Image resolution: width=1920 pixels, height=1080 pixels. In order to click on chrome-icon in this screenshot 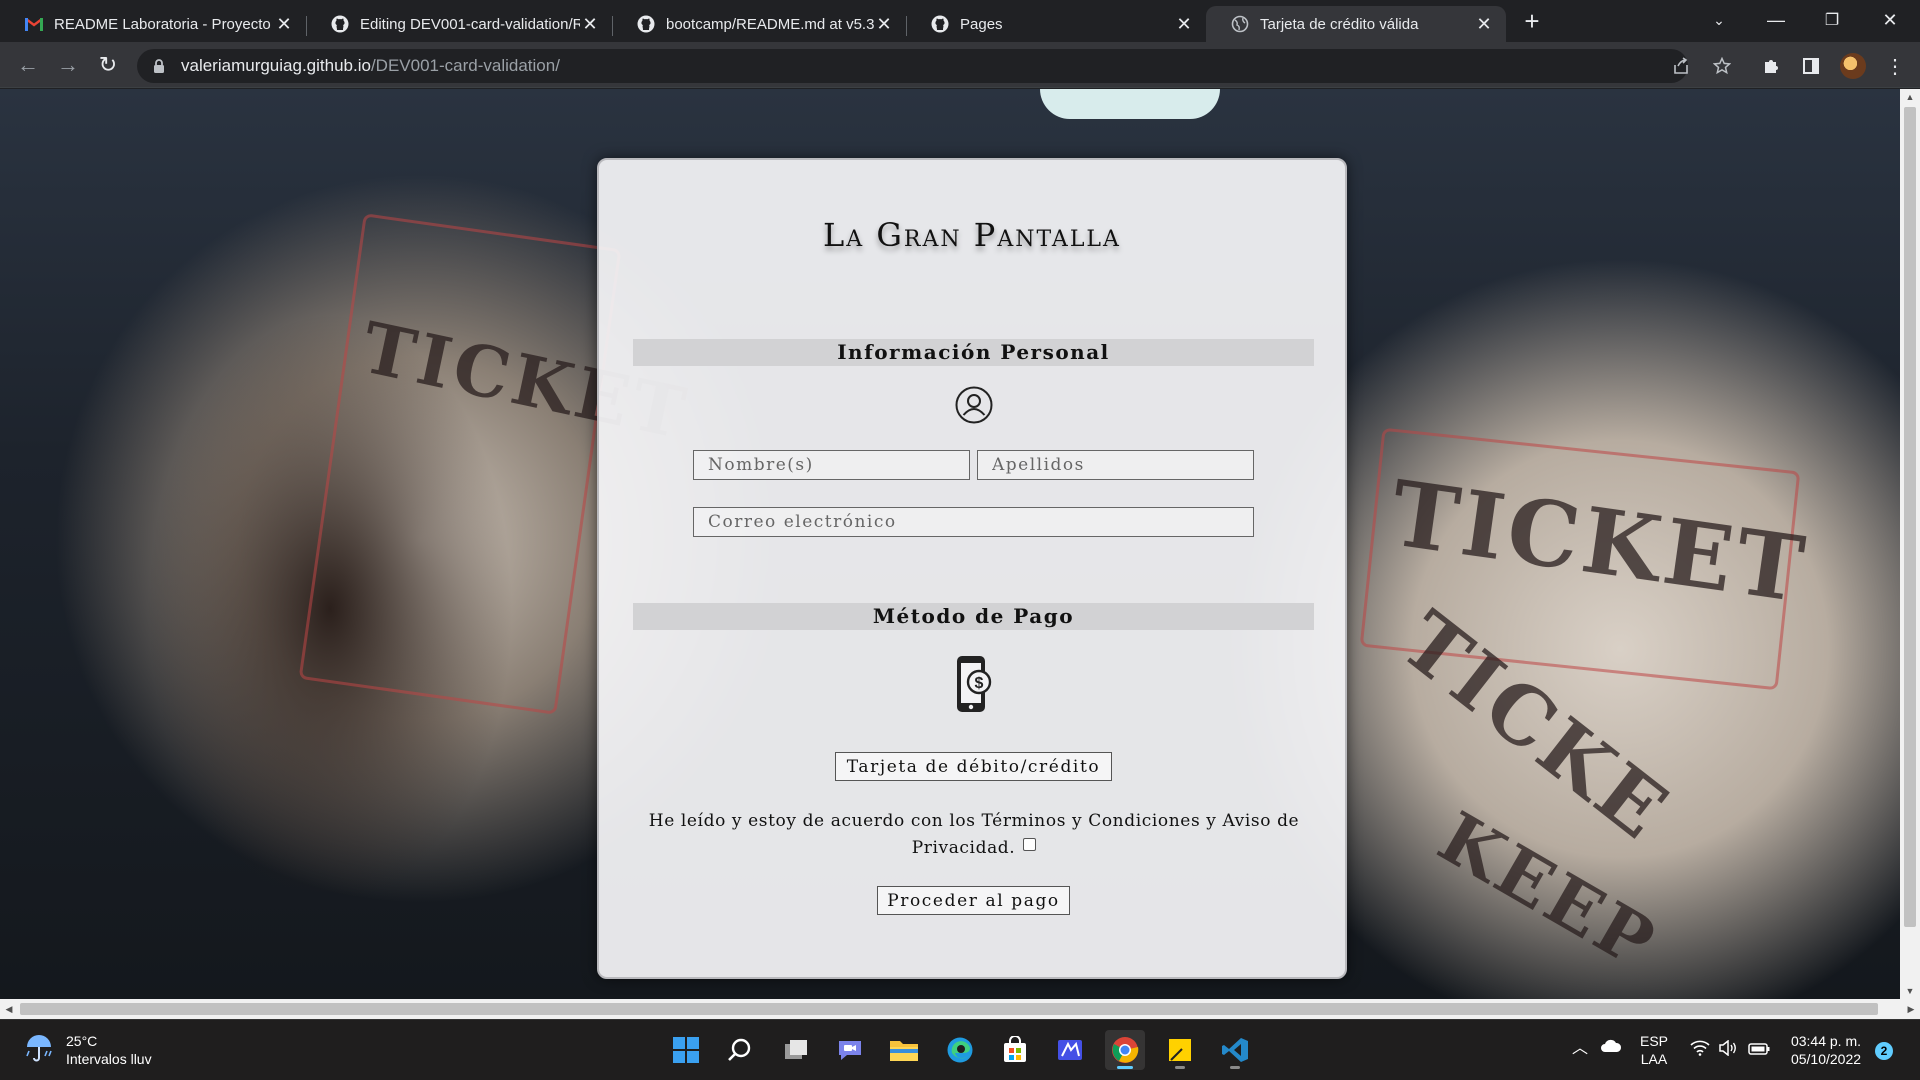, I will do `click(1125, 1050)`.